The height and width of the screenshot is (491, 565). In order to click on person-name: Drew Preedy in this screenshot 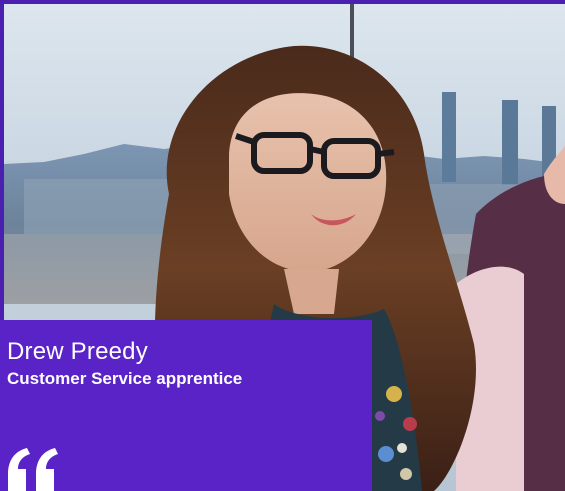, I will do `click(77, 351)`.